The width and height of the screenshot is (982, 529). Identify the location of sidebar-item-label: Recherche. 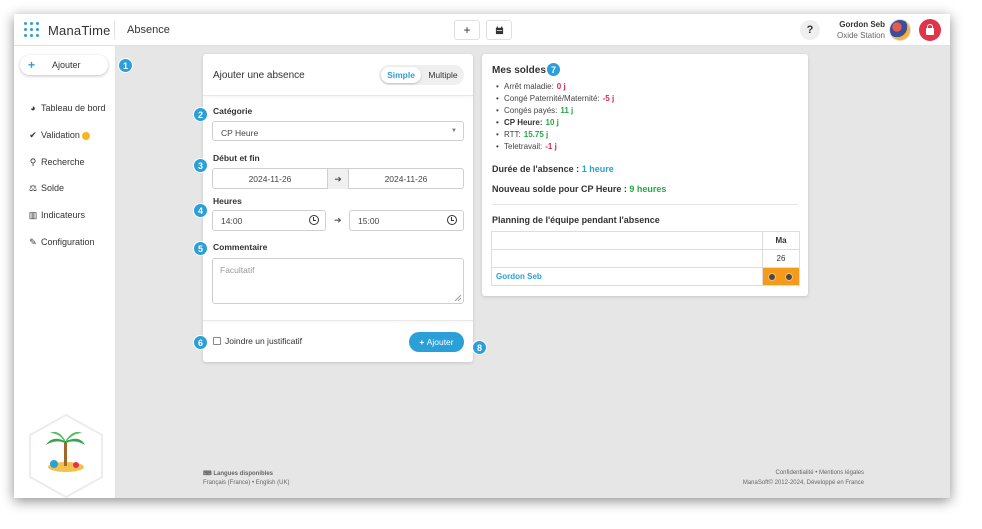
(63, 162).